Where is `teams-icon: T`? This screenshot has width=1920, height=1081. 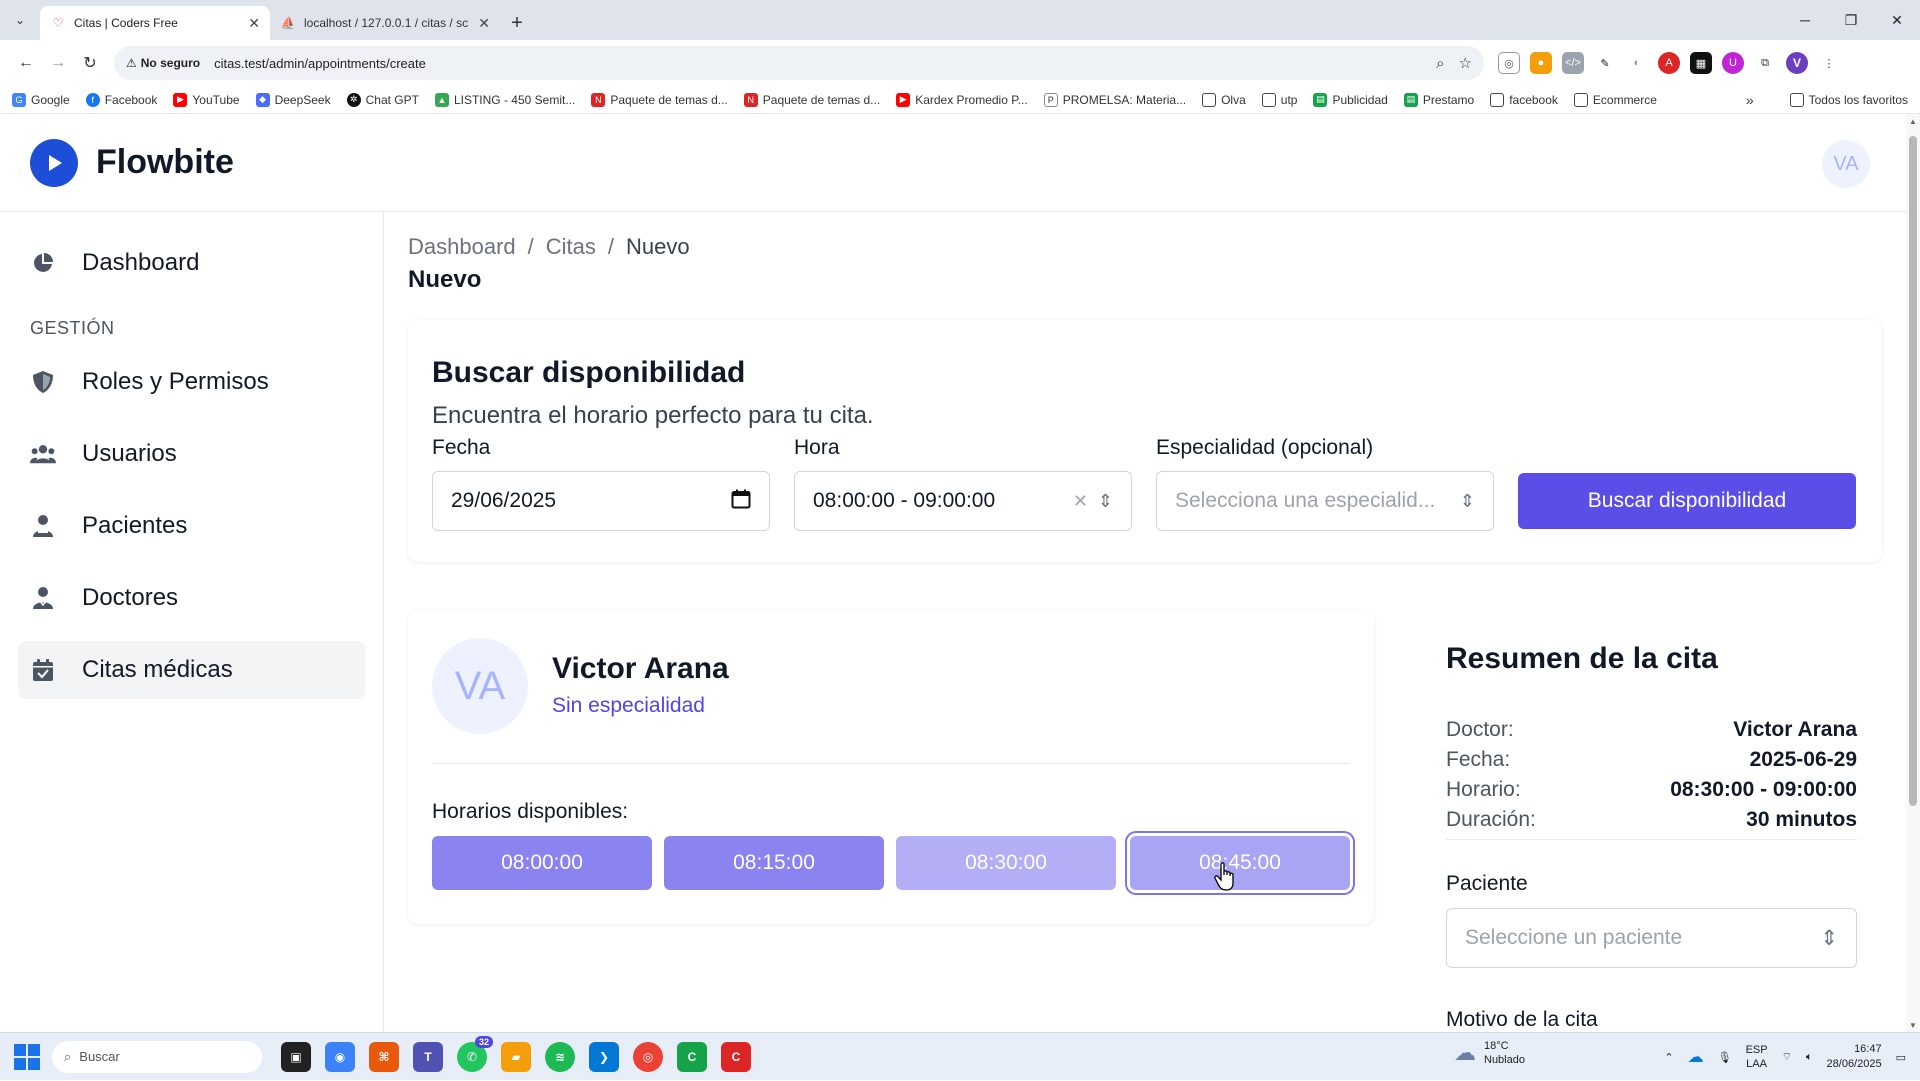
teams-icon: T is located at coordinates (428, 1056).